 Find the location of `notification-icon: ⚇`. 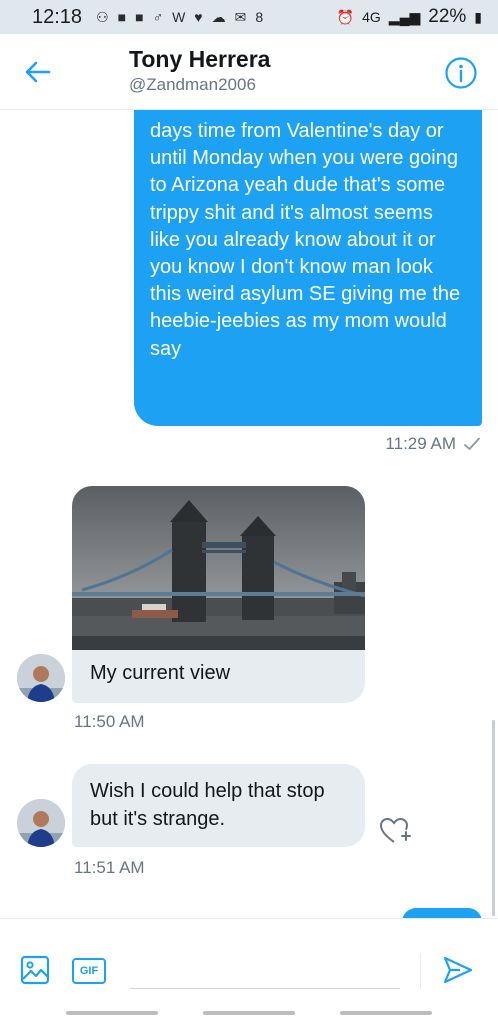

notification-icon: ⚇ is located at coordinates (102, 16).